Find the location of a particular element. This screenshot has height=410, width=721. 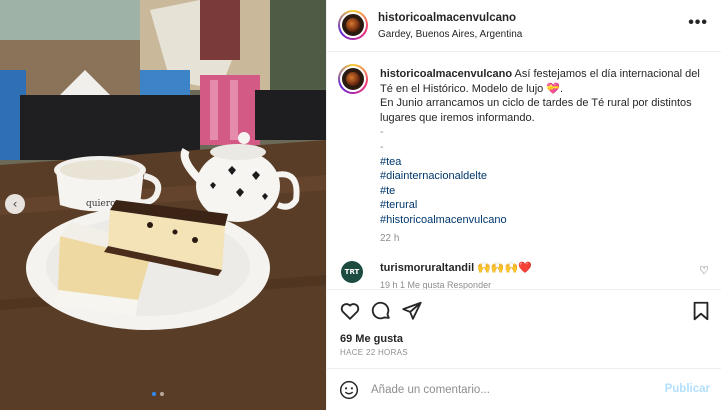

chevron-left-icon: ‹ is located at coordinates (15, 204).